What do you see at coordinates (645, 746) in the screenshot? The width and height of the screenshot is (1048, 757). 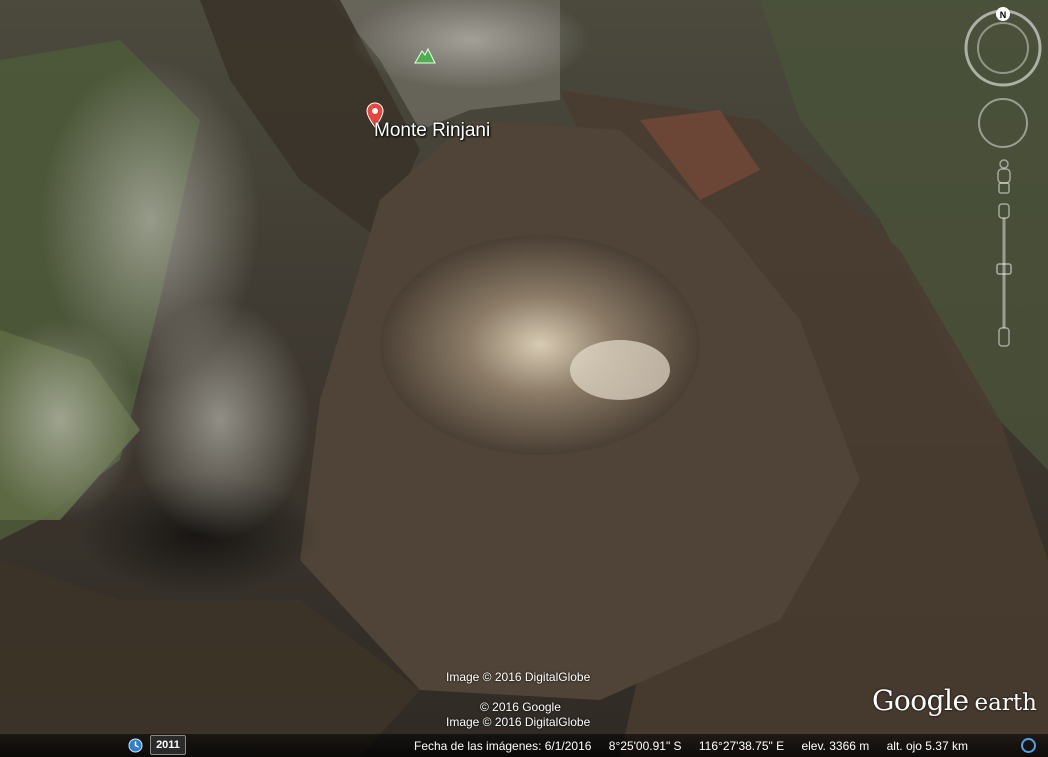 I see `latitude-readout: 8°25'00.91" S` at bounding box center [645, 746].